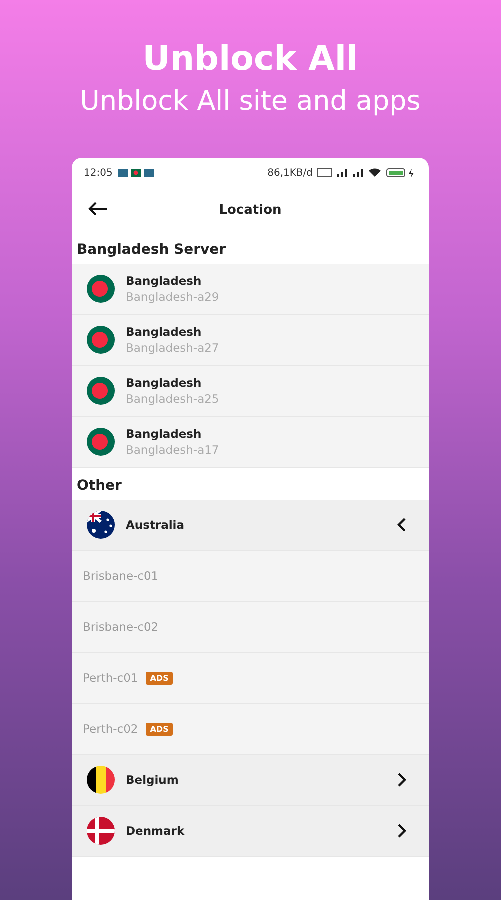 This screenshot has height=900, width=501. I want to click on server-name: Brisbane-c02, so click(121, 627).